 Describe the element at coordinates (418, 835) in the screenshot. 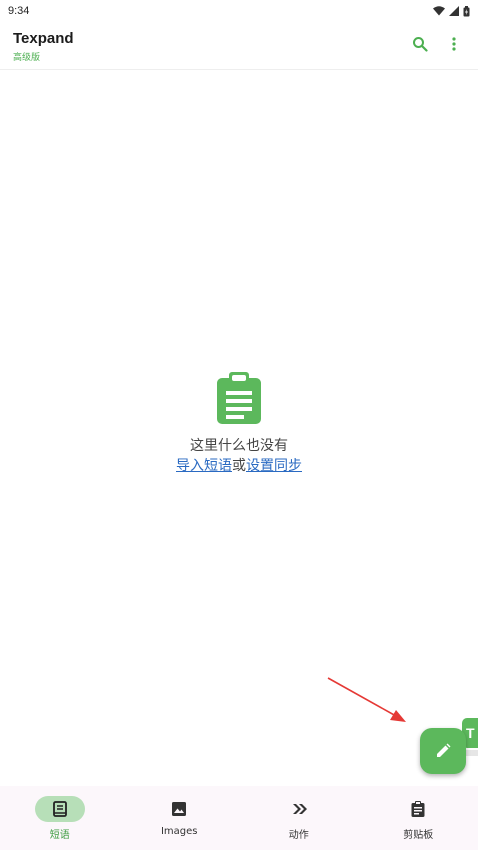

I see `nav-label-clipboard: 剪贴板` at that location.